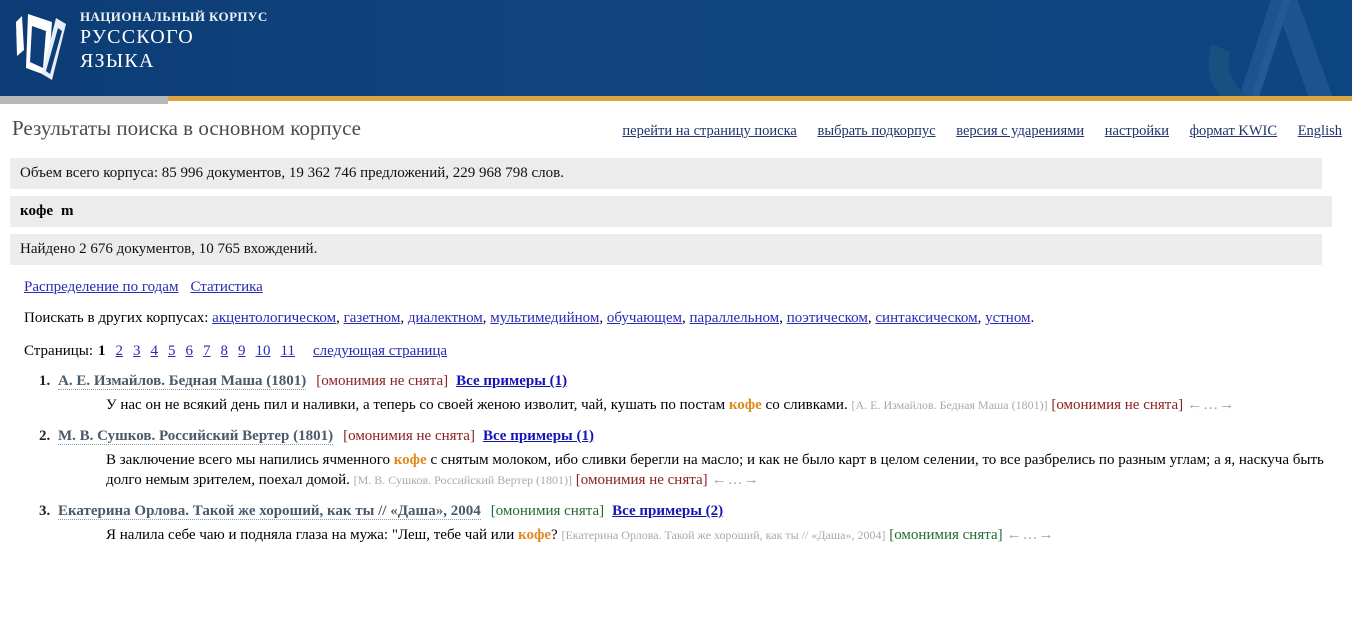  What do you see at coordinates (172, 351) in the screenshot?
I see `pagination-page-5: 5` at bounding box center [172, 351].